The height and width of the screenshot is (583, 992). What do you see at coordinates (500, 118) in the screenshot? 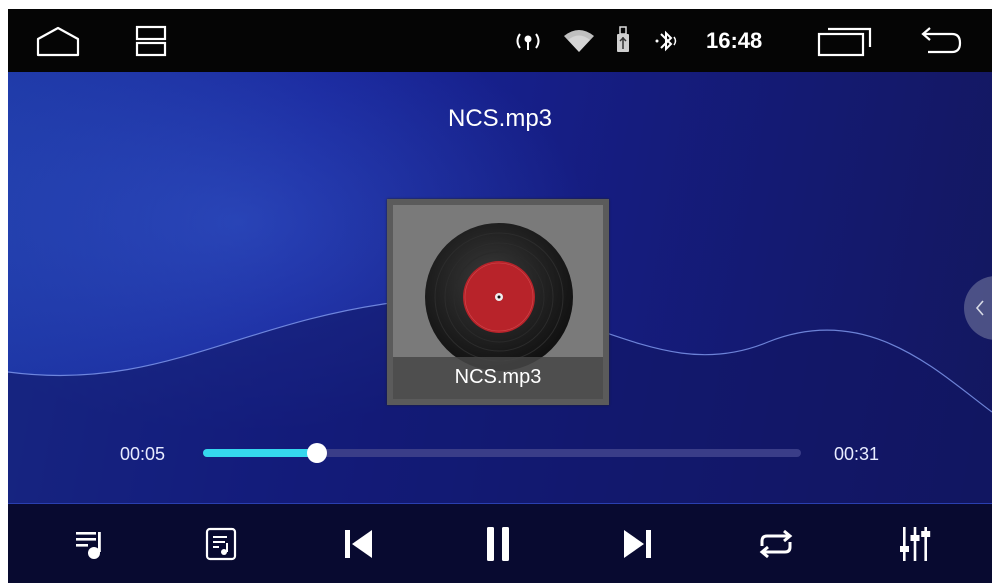
I see `track-title: NCS.mp3` at bounding box center [500, 118].